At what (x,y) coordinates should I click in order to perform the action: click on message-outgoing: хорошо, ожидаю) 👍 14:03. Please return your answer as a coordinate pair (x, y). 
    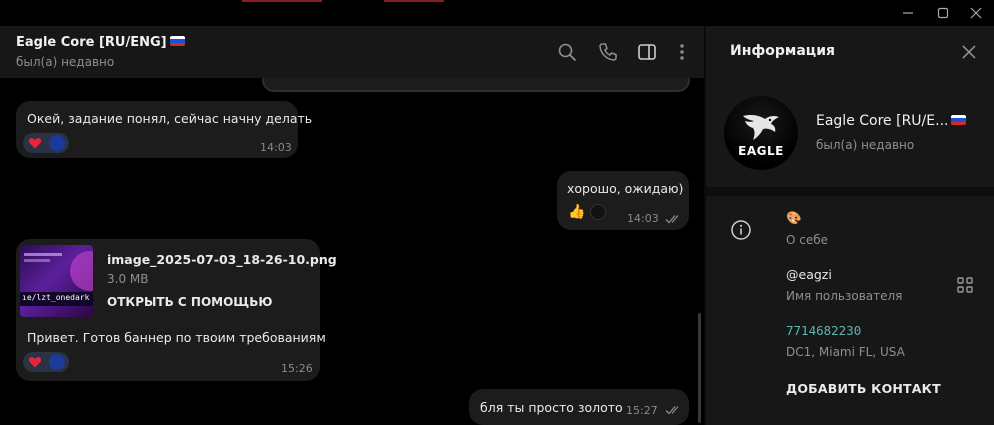
    Looking at the image, I should click on (623, 200).